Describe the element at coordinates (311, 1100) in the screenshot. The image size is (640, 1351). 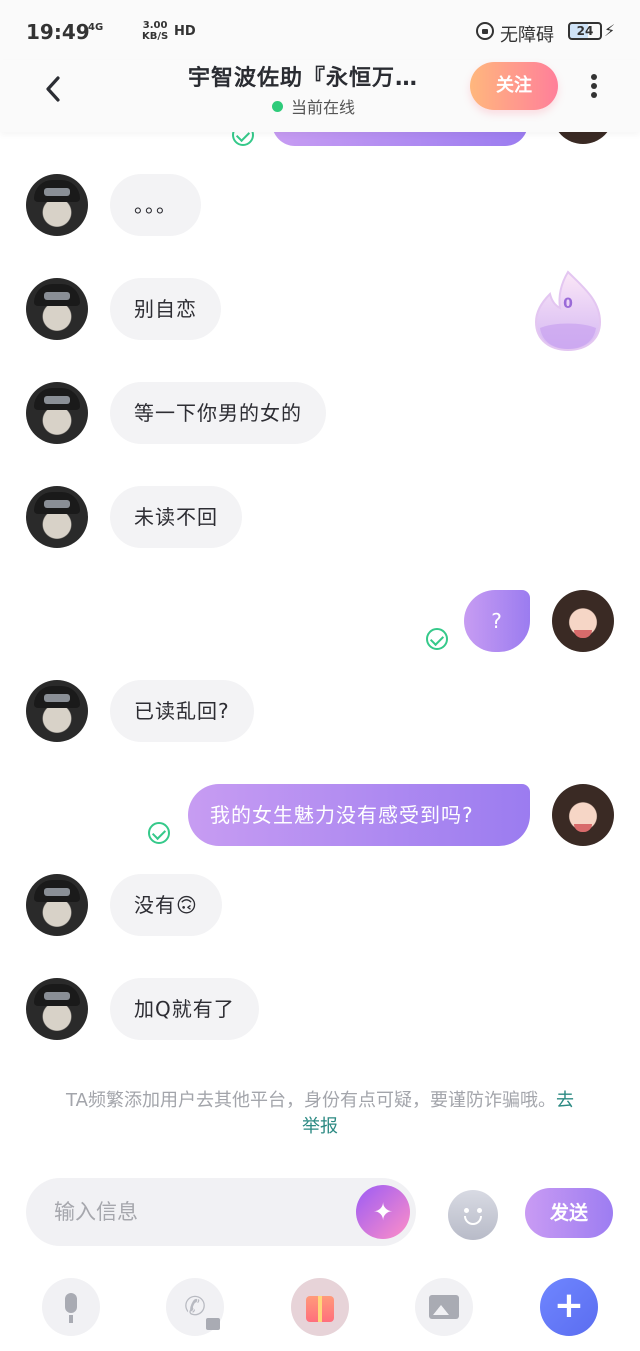
I see `fraud-warning-text: TA频繁添加用户去其他平台，身份有点可疑，要谨防诈骗哦。` at that location.